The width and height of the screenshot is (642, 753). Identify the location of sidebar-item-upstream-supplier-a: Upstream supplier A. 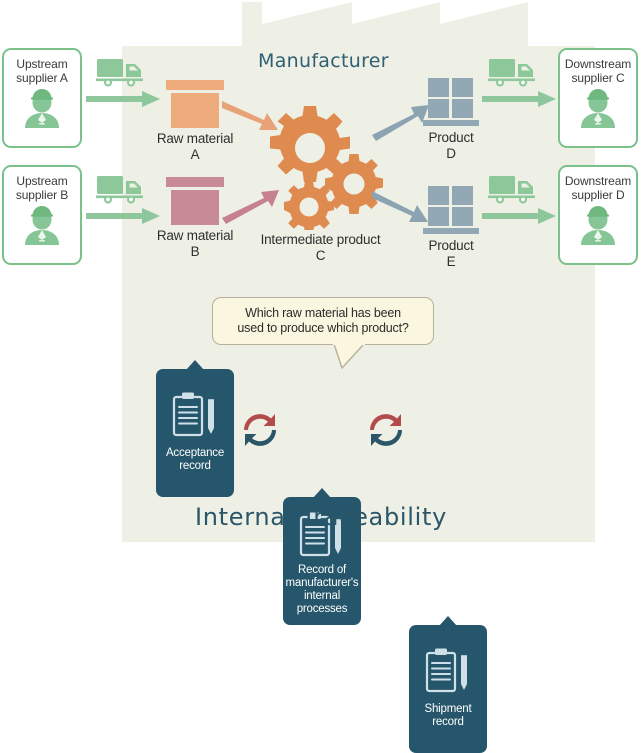
(42, 98).